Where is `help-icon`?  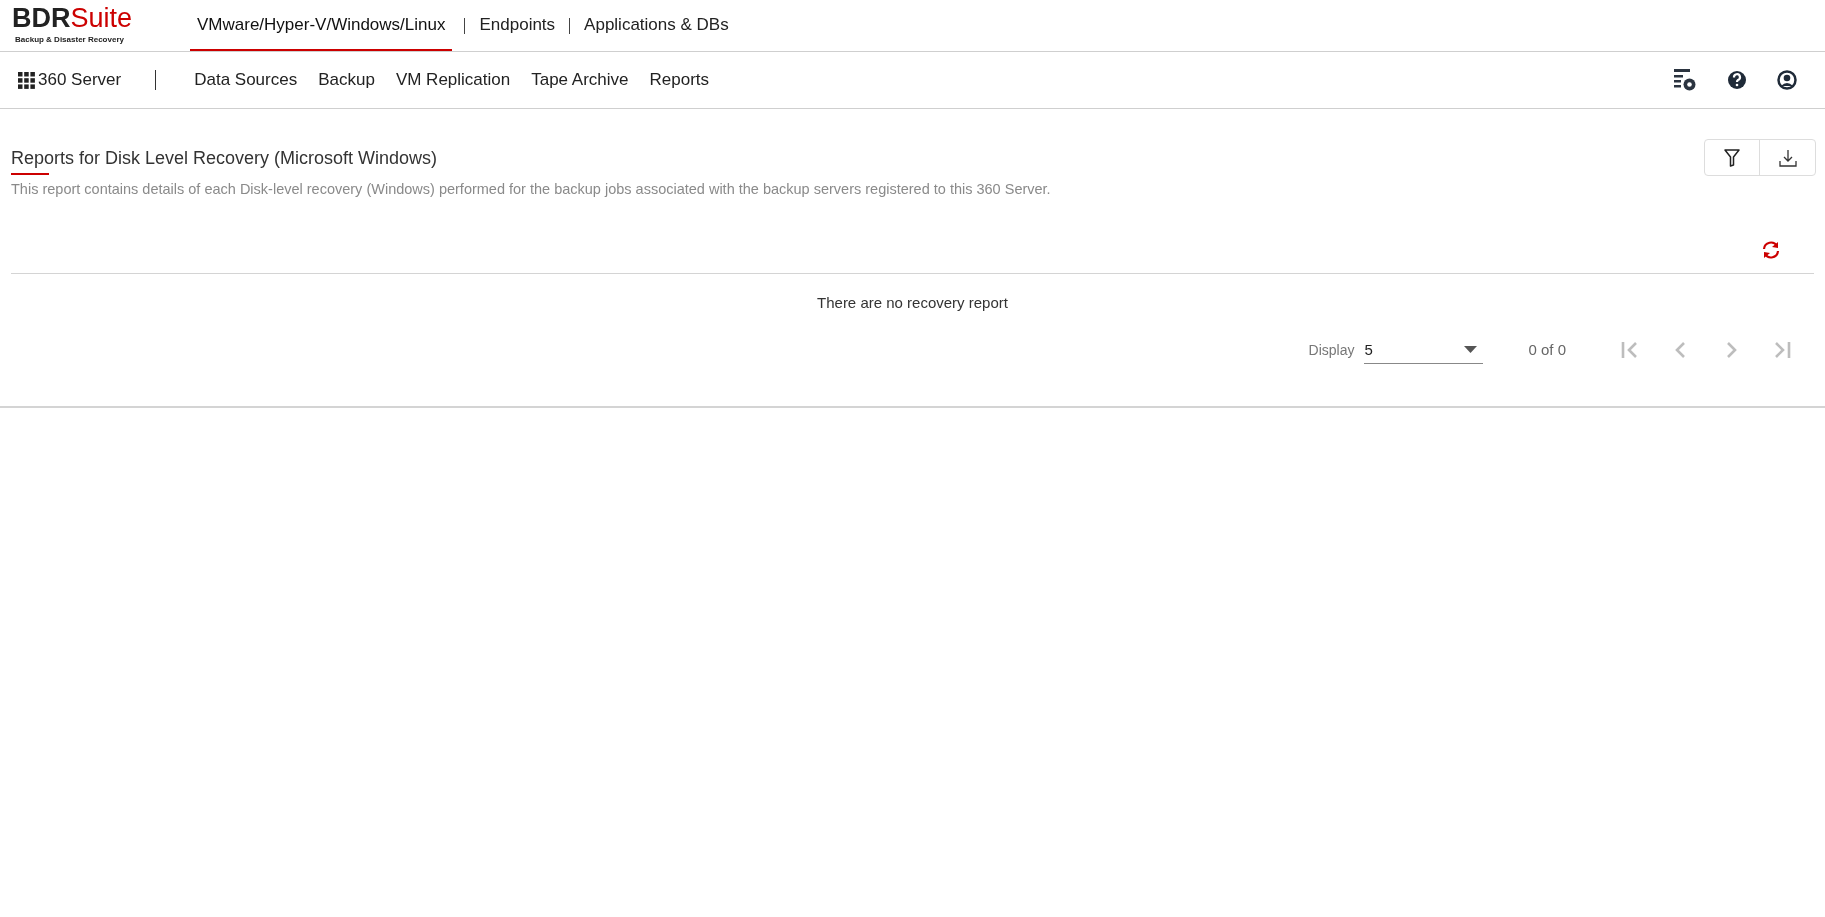 help-icon is located at coordinates (1737, 80).